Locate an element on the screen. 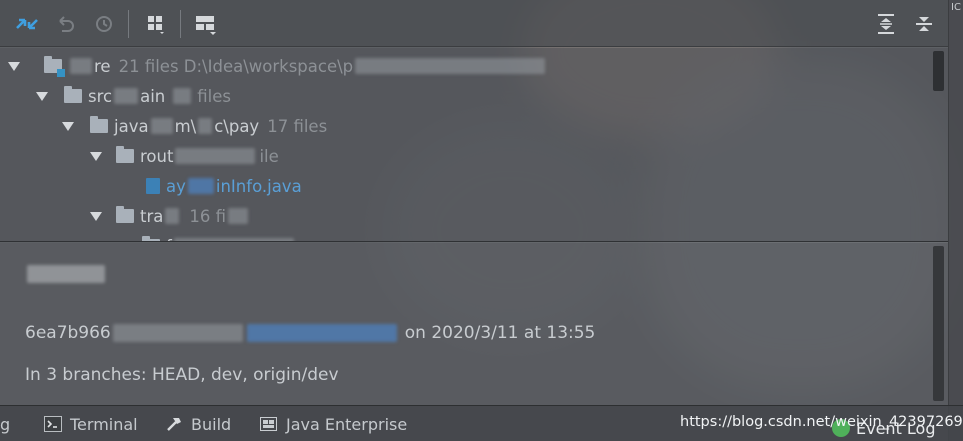  watermark: https://blog.csdn.net/weixin_42397269 is located at coordinates (821, 422).